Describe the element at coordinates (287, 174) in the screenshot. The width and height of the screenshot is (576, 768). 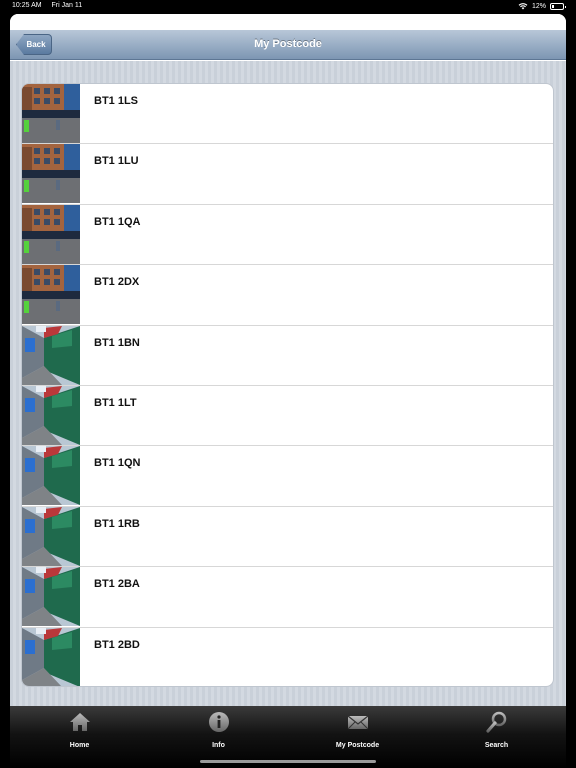
I see `list-item: BT1 1LU` at that location.